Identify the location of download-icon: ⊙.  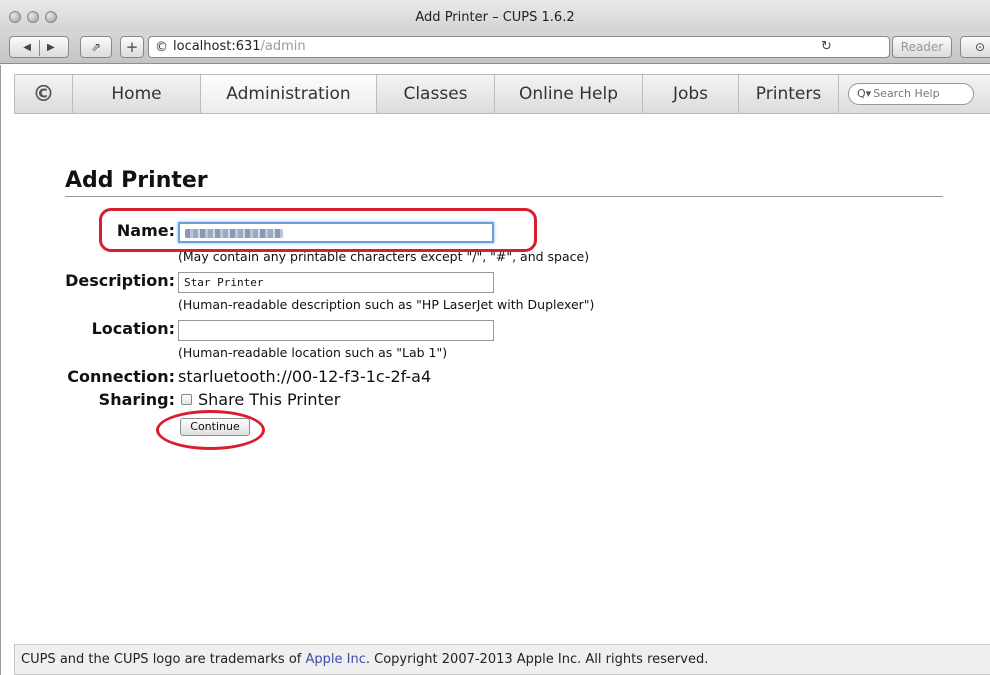
(980, 47).